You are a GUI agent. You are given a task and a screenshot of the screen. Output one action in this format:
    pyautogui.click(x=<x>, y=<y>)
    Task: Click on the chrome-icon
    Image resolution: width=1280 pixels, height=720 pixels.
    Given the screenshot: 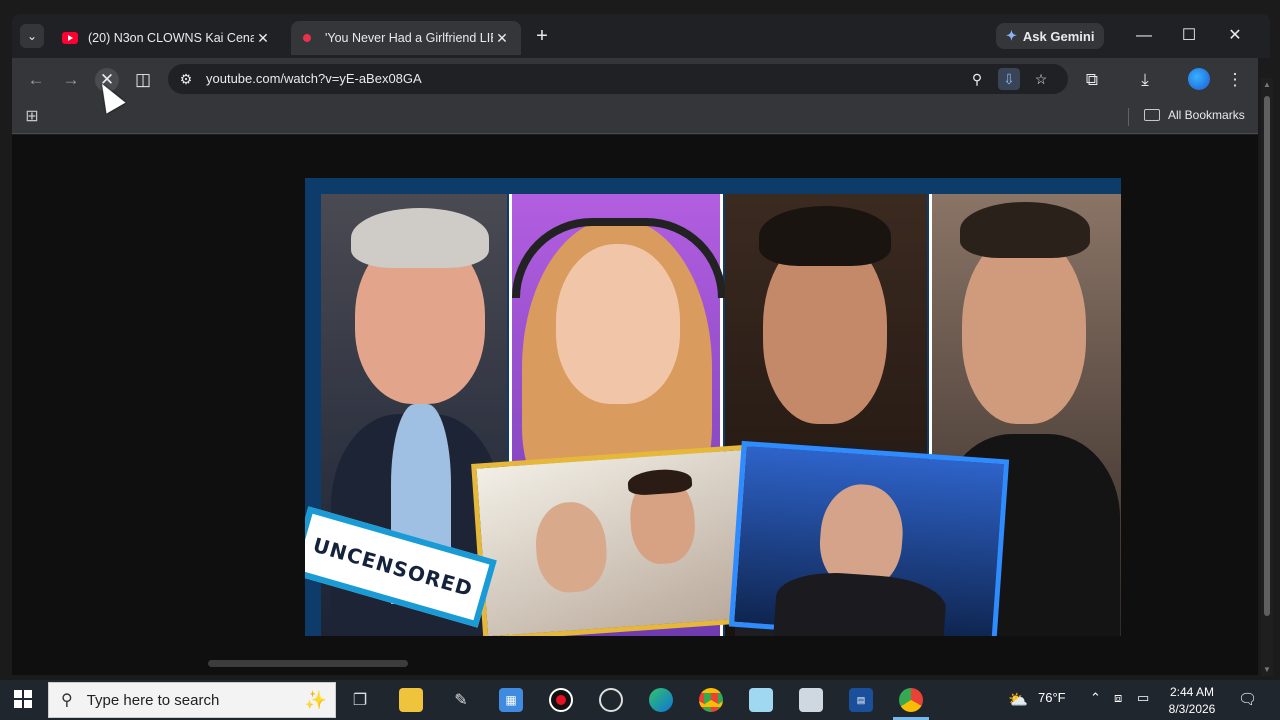 What is the action you would take?
    pyautogui.click(x=711, y=700)
    